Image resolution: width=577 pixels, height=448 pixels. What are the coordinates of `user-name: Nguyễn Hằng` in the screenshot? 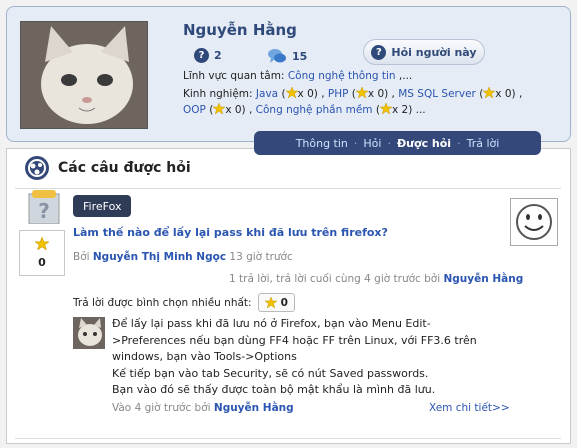 It's located at (240, 30).